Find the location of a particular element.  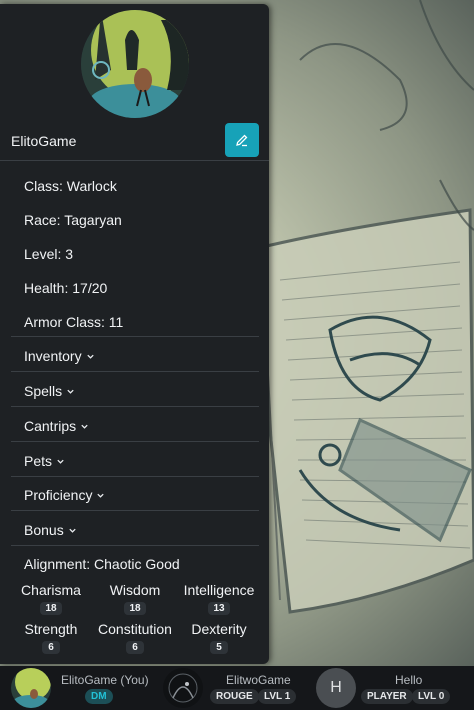

character-name: ElitoGame is located at coordinates (44, 141).